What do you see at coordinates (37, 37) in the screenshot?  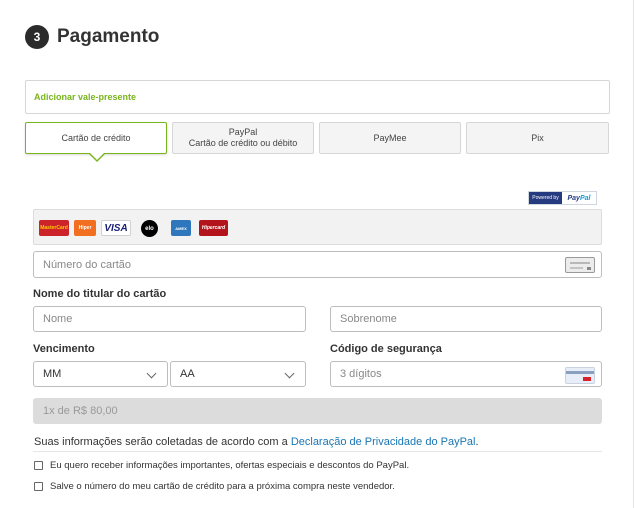 I see `step-number-badge: 3` at bounding box center [37, 37].